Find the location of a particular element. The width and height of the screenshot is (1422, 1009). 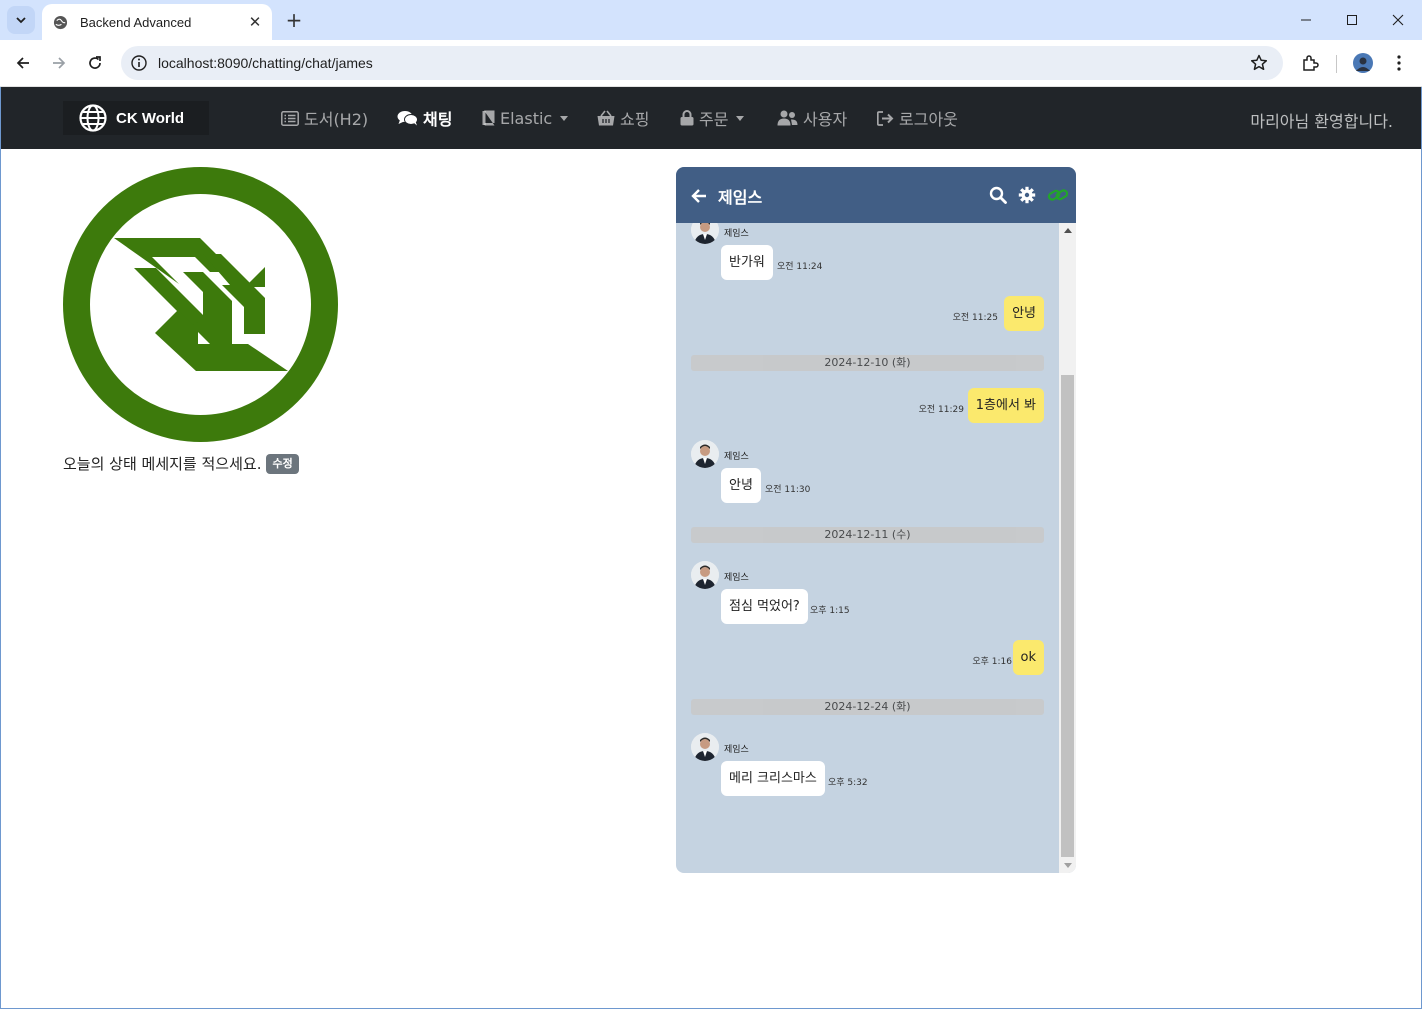

profile-avatar is located at coordinates (1363, 63).